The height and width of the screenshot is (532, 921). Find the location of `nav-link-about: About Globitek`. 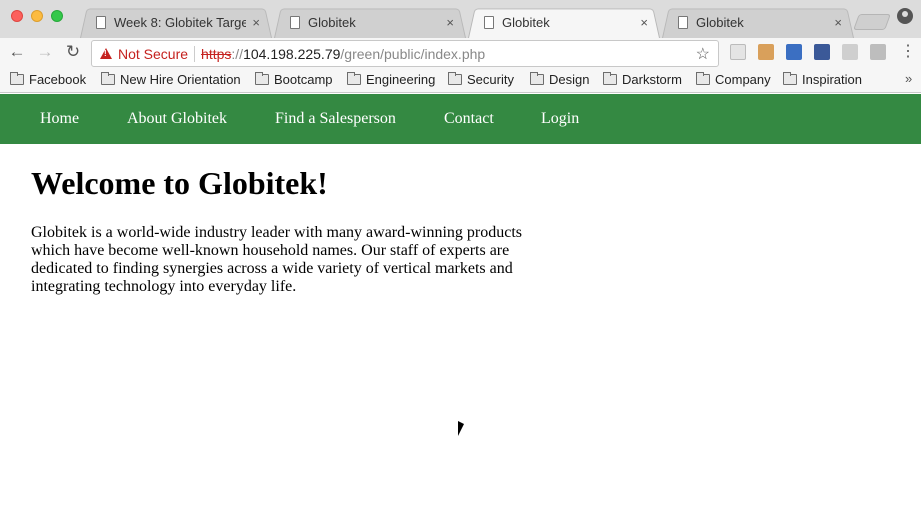

nav-link-about: About Globitek is located at coordinates (177, 119).